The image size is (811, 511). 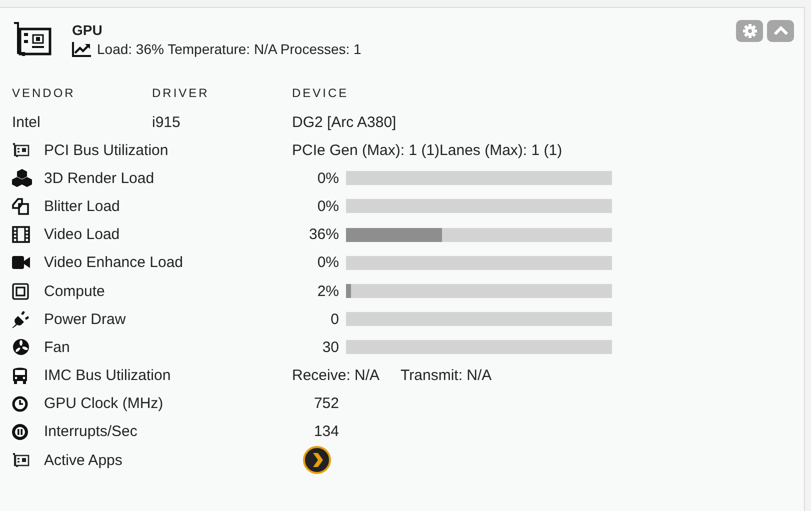 I want to click on settings-button, so click(x=749, y=31).